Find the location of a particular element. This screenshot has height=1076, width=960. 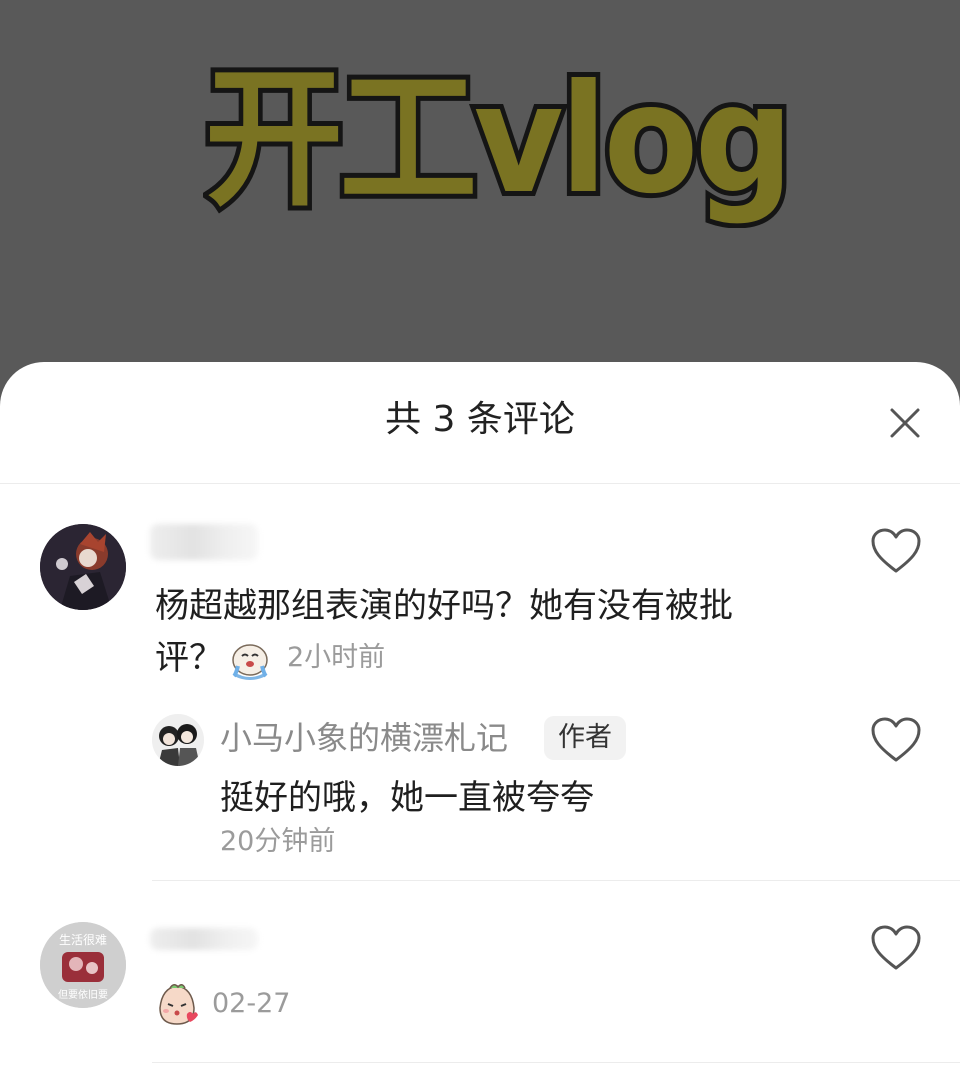

reply-text: 挺好的哦，她一直被夸夸 is located at coordinates (407, 798).